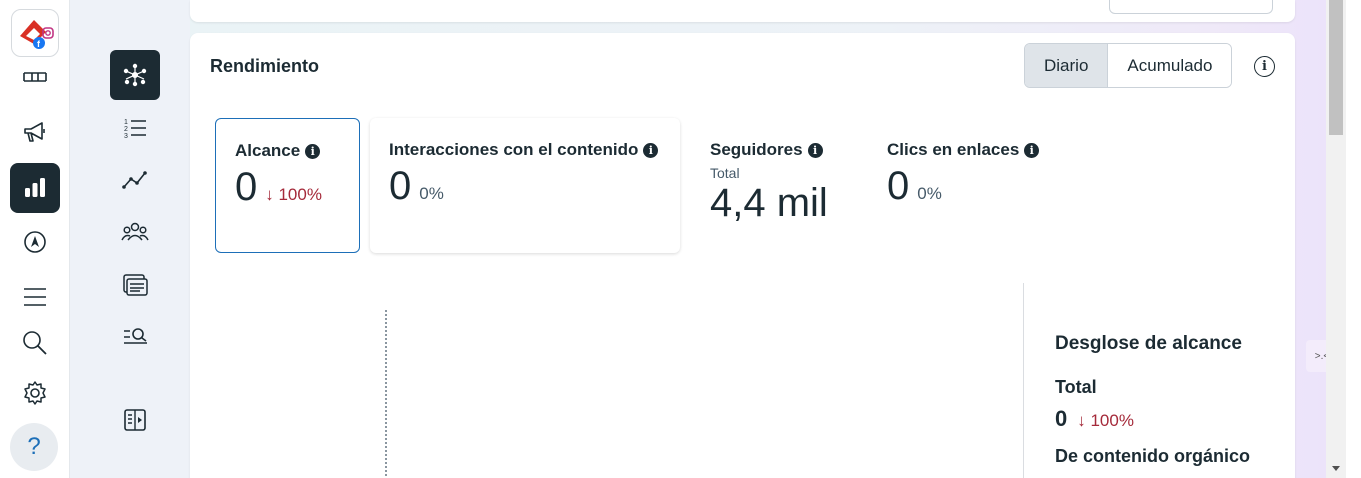 The width and height of the screenshot is (1361, 478). What do you see at coordinates (35, 393) in the screenshot?
I see `gear-icon` at bounding box center [35, 393].